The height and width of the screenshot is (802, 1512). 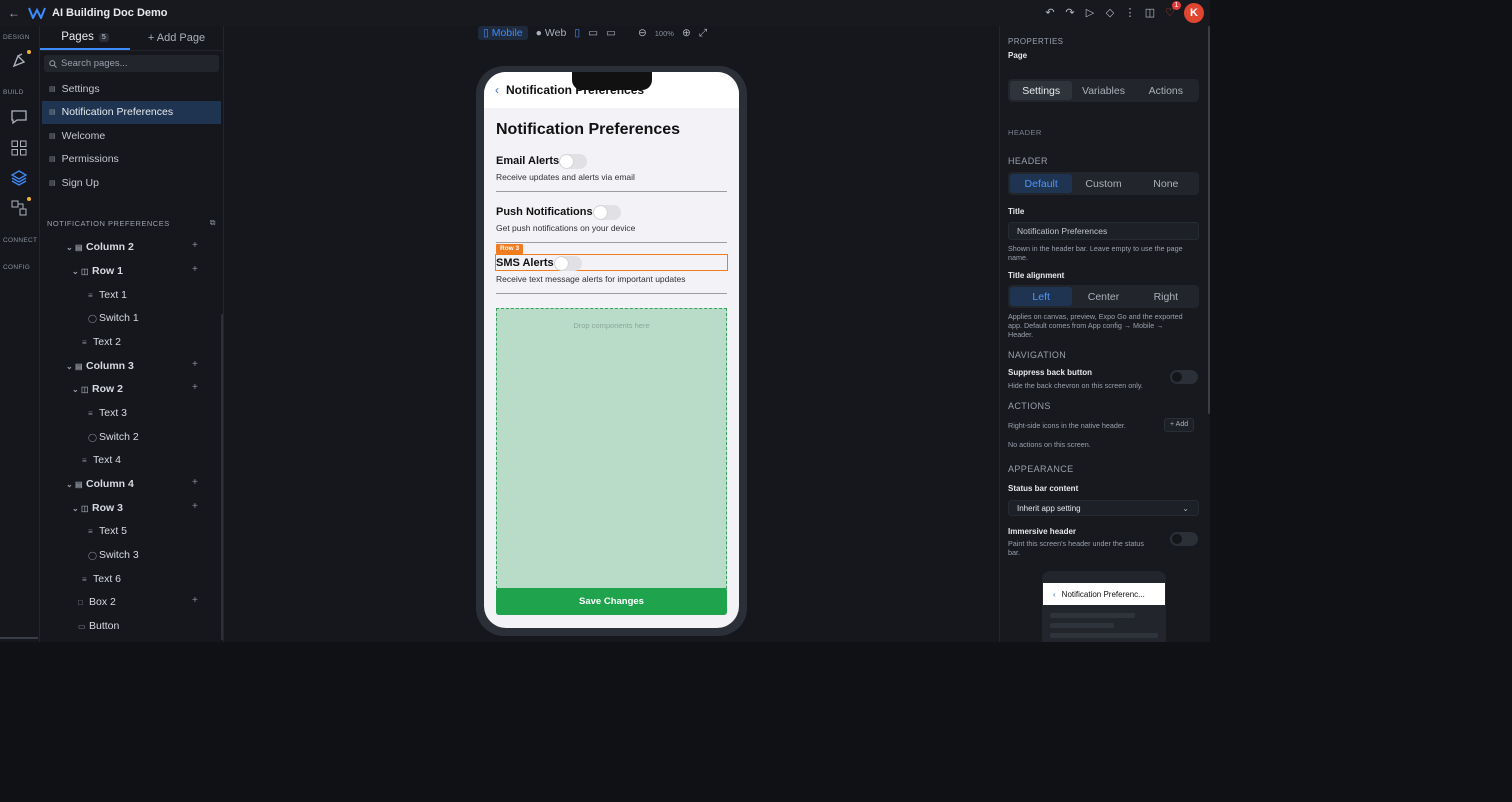 What do you see at coordinates (1103, 508) in the screenshot?
I see `status-bar-select: Inherit app setting ⌄` at bounding box center [1103, 508].